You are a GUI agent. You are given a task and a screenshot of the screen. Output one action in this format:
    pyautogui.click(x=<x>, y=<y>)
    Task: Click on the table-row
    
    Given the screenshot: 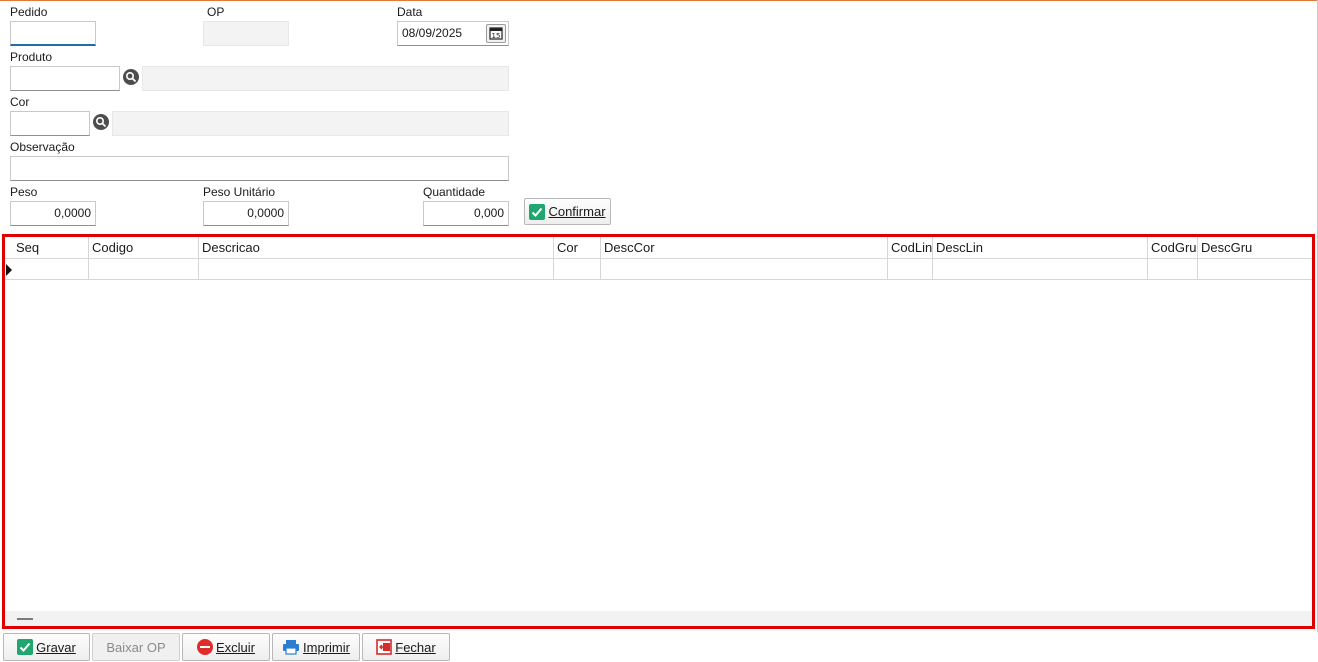 What is the action you would take?
    pyautogui.click(x=658, y=269)
    